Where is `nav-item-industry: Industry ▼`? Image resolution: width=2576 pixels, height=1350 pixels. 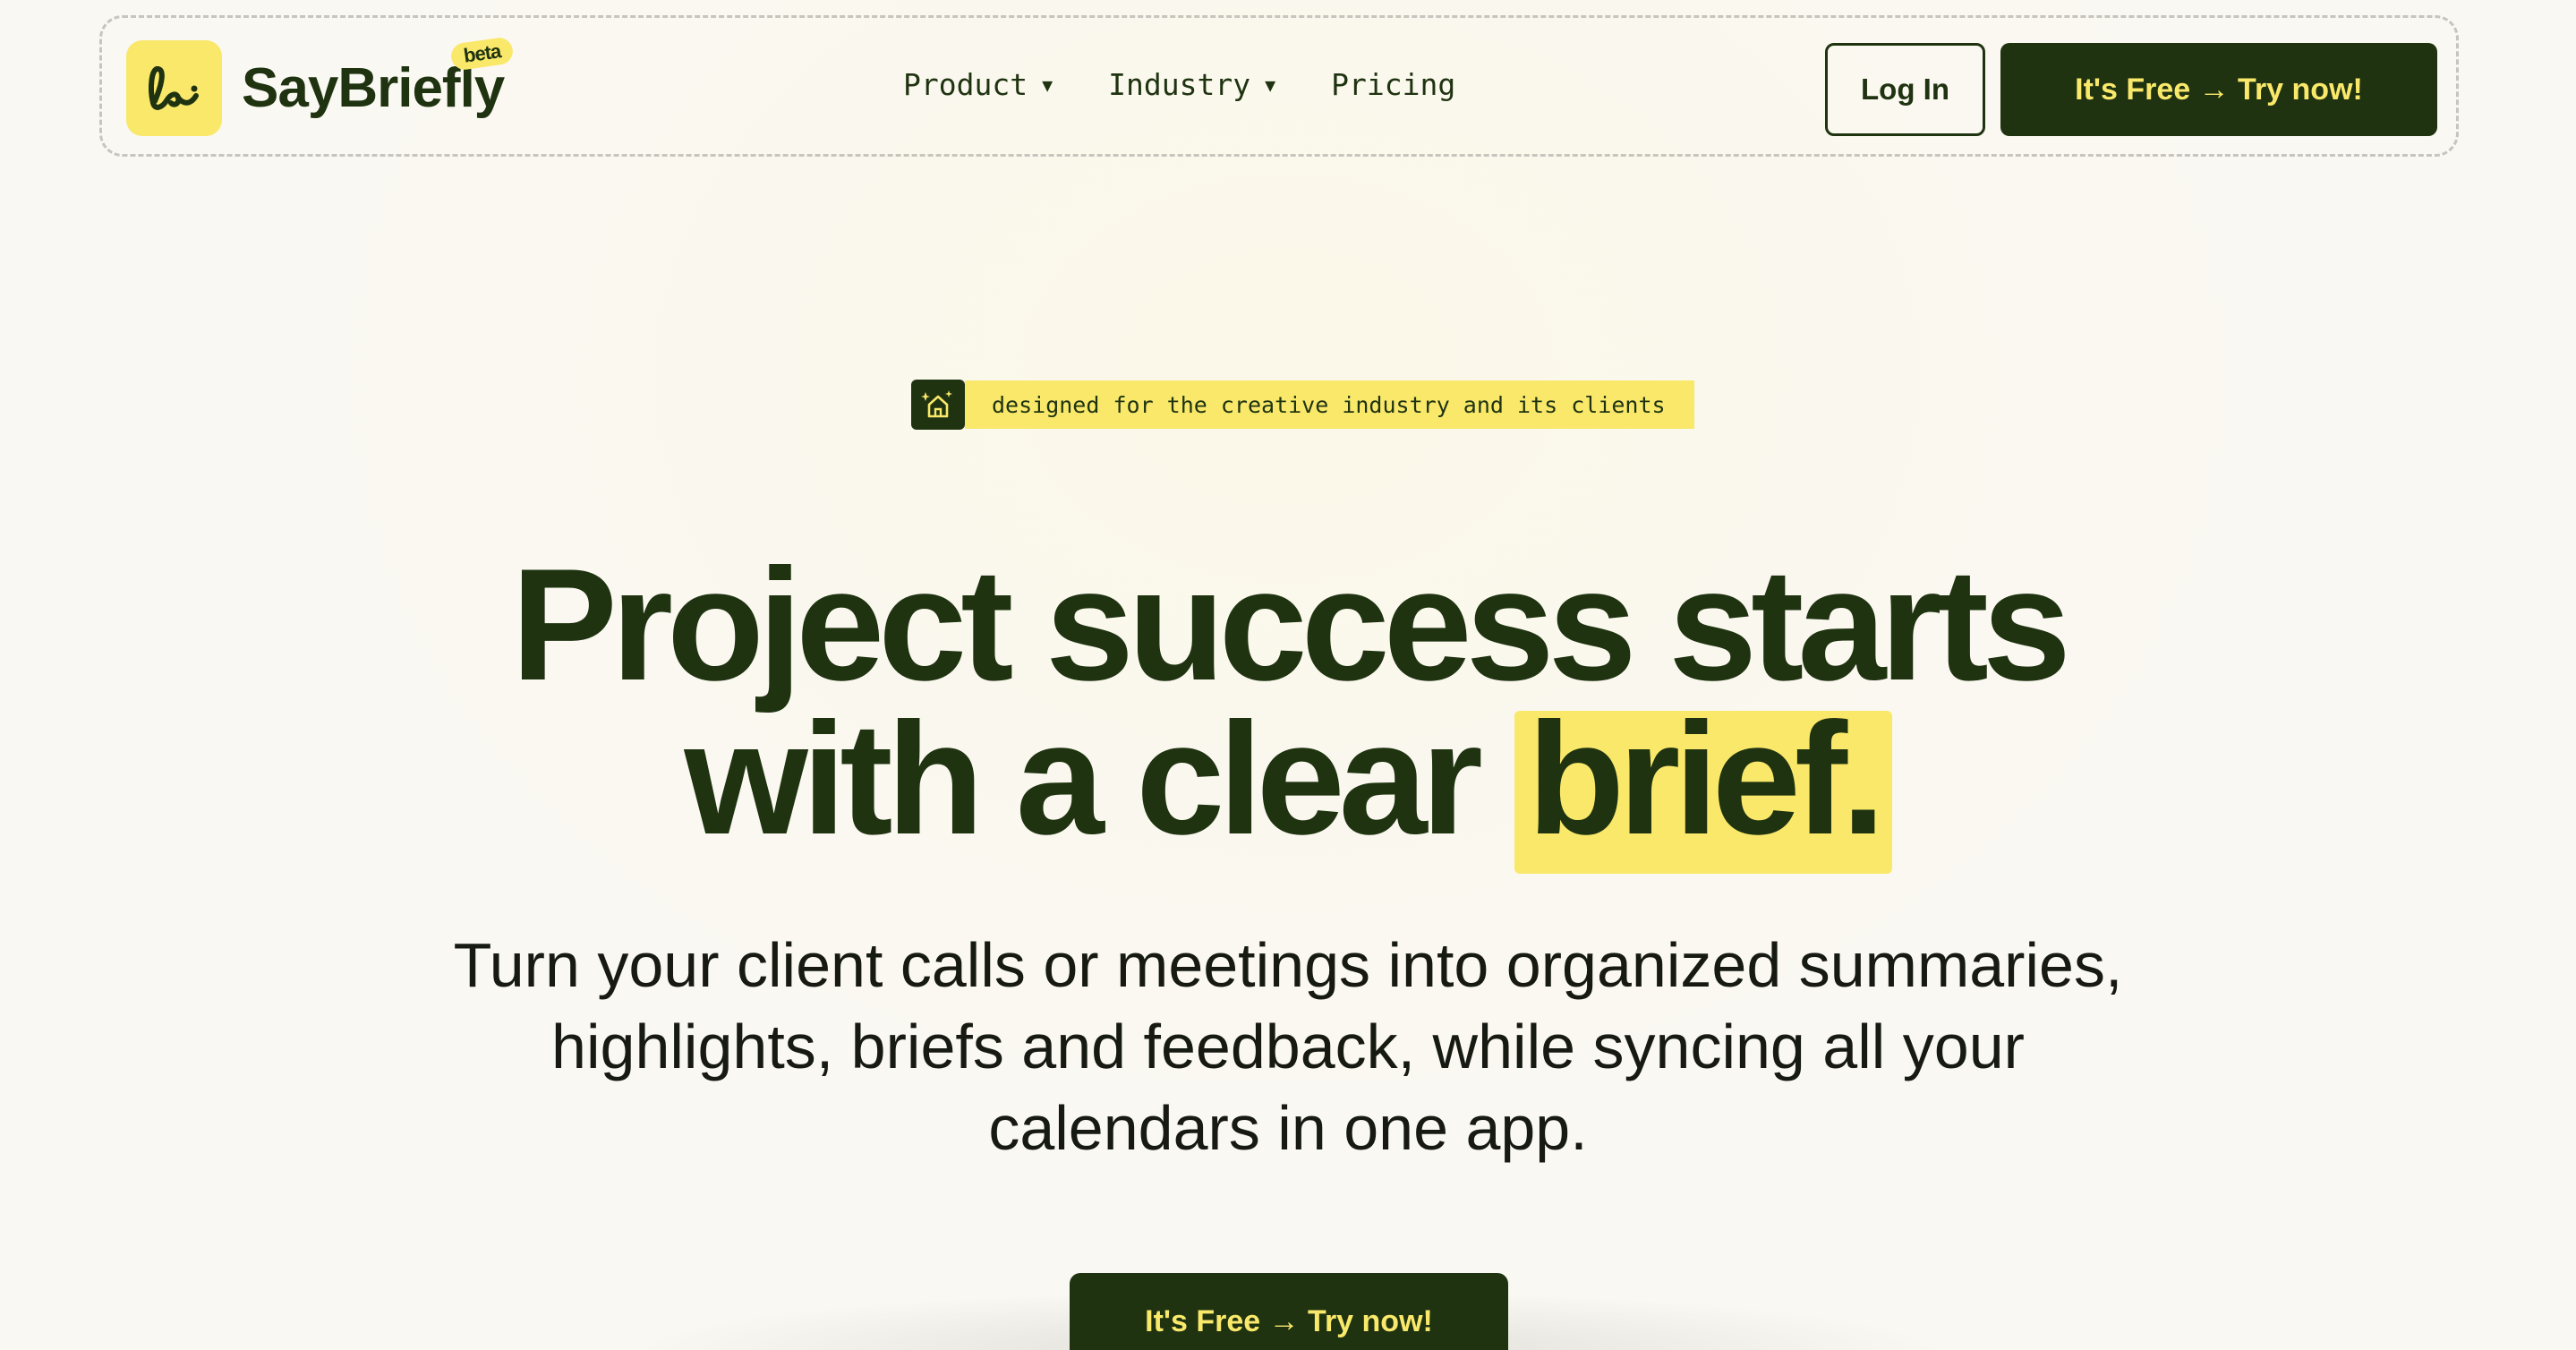
nav-item-industry: Industry ▼ is located at coordinates (1191, 84).